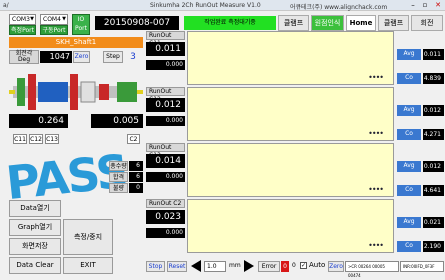  Describe the element at coordinates (433, 78) in the screenshot. I see `co-value: 4.839` at that location.